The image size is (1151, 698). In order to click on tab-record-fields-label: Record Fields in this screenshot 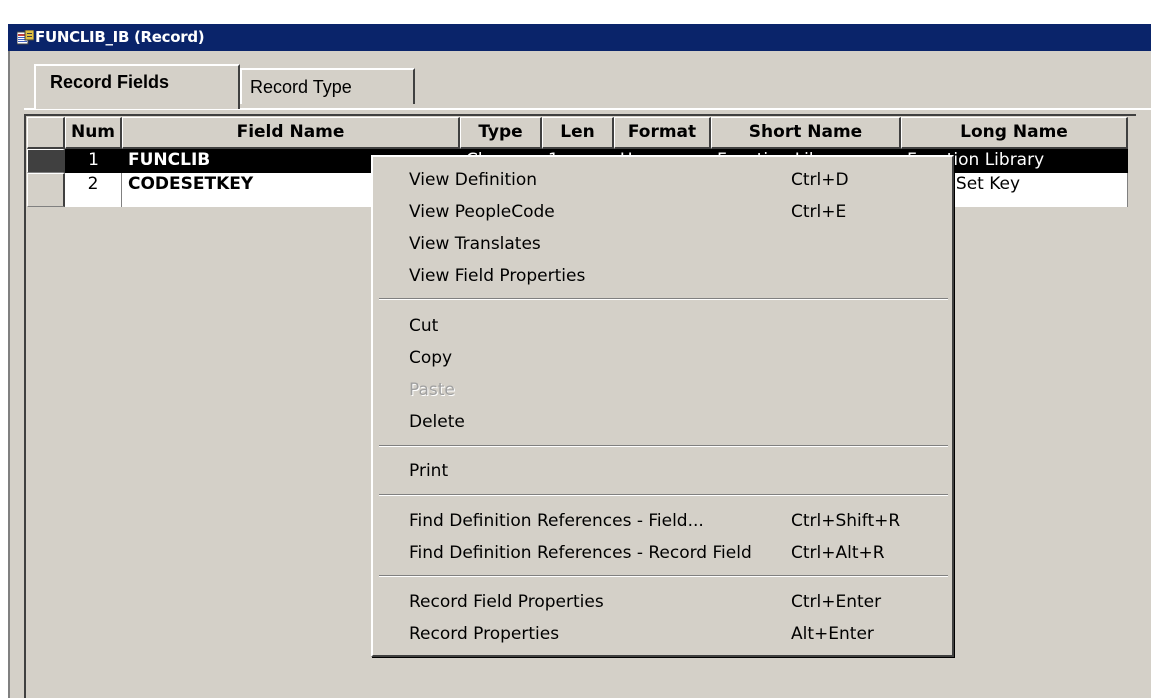, I will do `click(110, 82)`.